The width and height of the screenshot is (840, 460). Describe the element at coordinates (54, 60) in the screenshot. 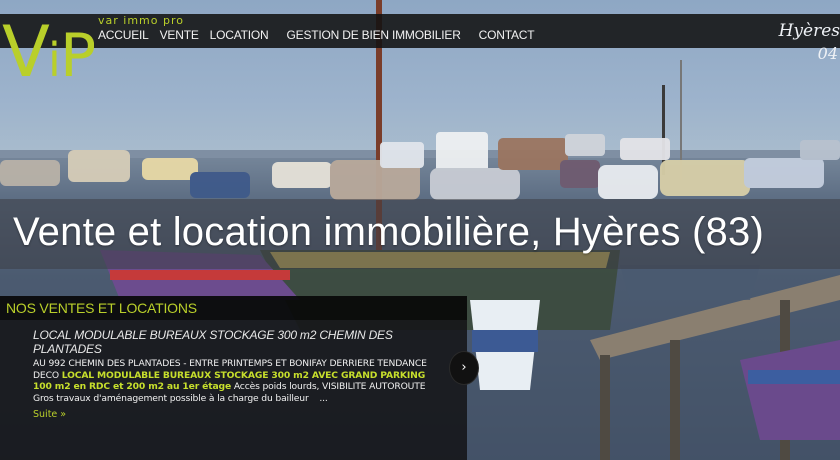

I see `svg-text: i` at that location.